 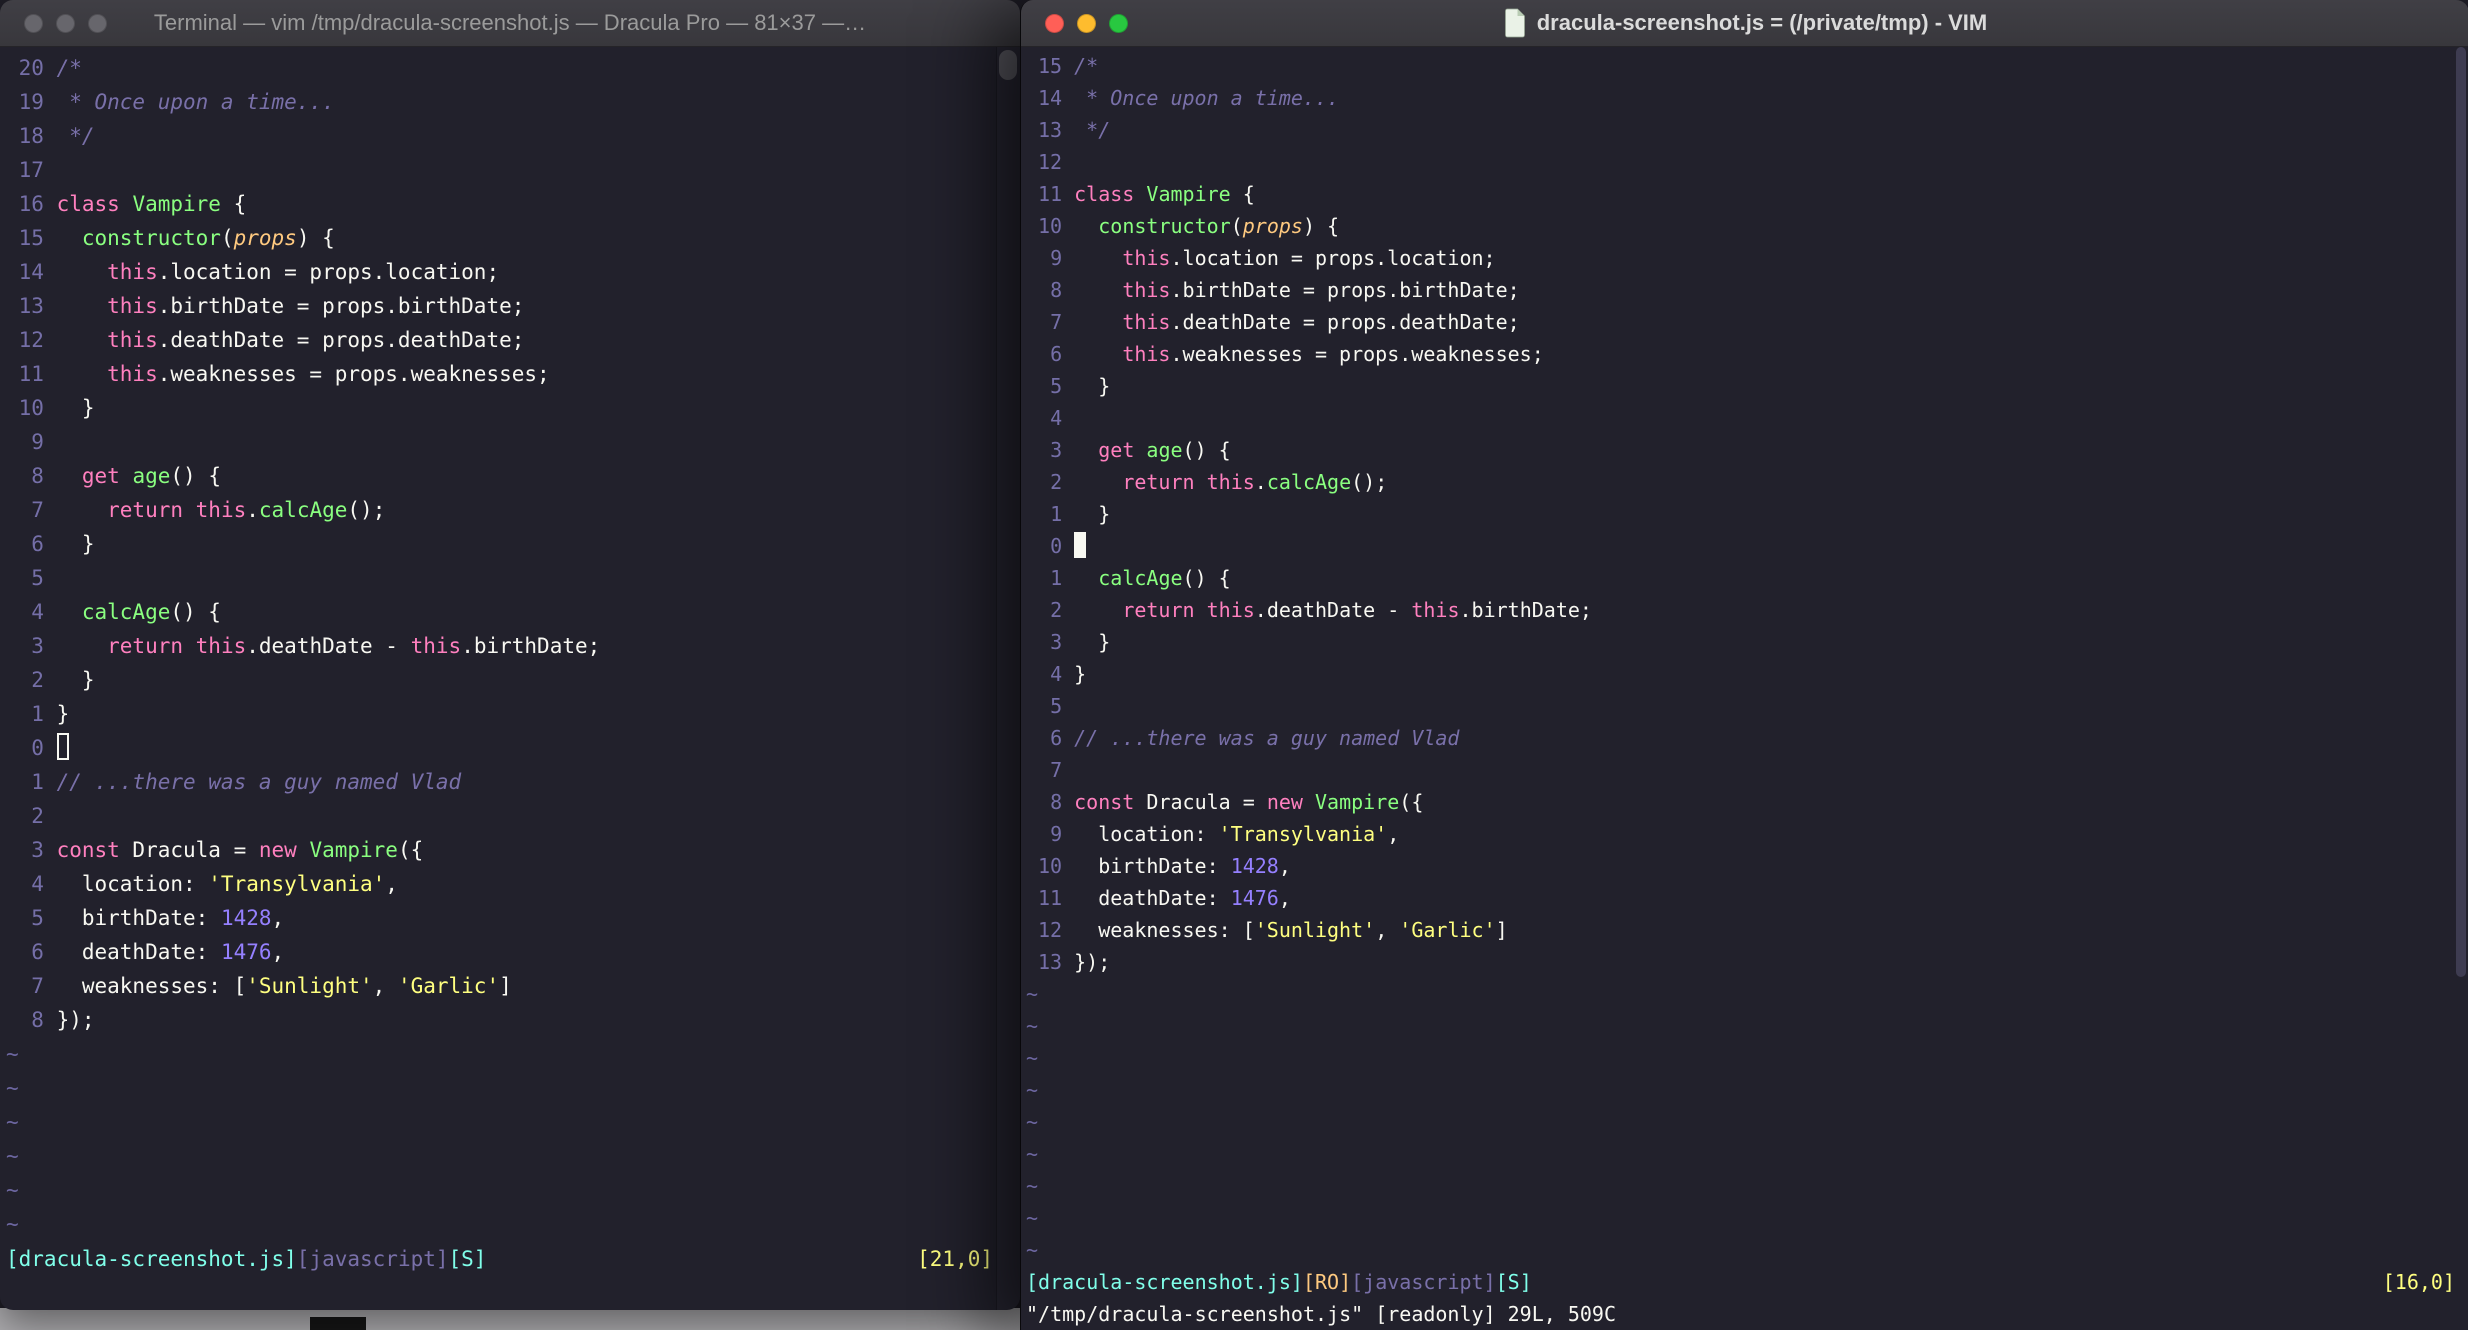 What do you see at coordinates (37, 986) in the screenshot?
I see `line-number: 7` at bounding box center [37, 986].